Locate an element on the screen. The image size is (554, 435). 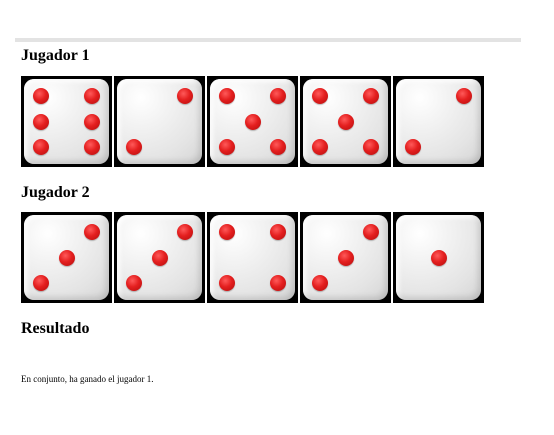
result-text: En conjunto, ha ganado el jugador 1. is located at coordinates (87, 379).